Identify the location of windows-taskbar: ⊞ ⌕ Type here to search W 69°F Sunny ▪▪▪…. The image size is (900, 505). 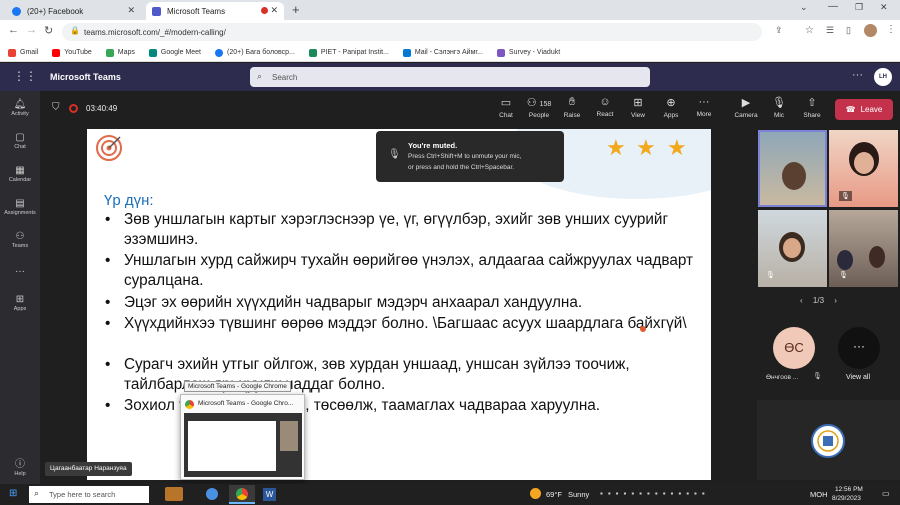
(450, 494).